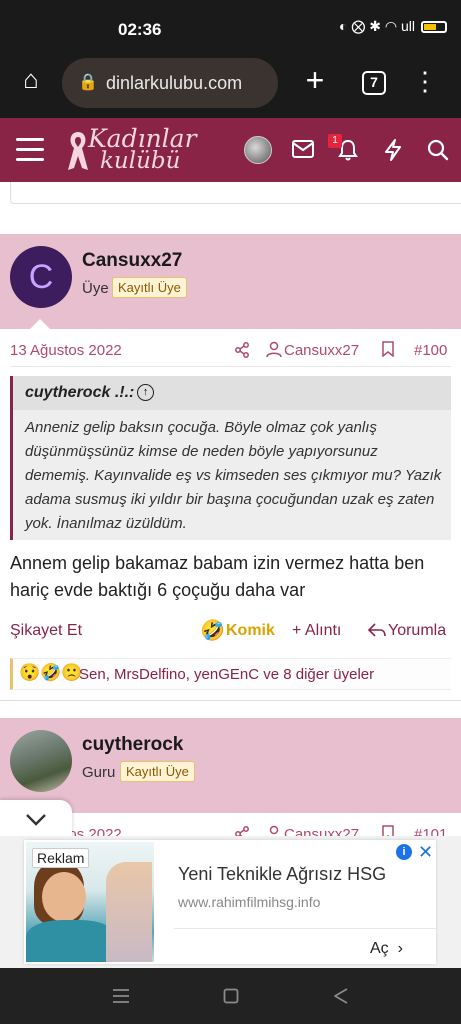  I want to click on reaction-emojis-icon: 😯🤣🙁, so click(51, 672).